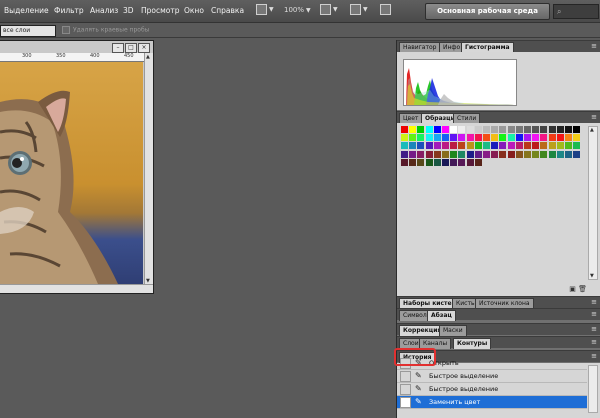 Image resolution: width=600 pixels, height=418 pixels. What do you see at coordinates (453, 330) in the screenshot?
I see `tab-masks: Маски` at bounding box center [453, 330].